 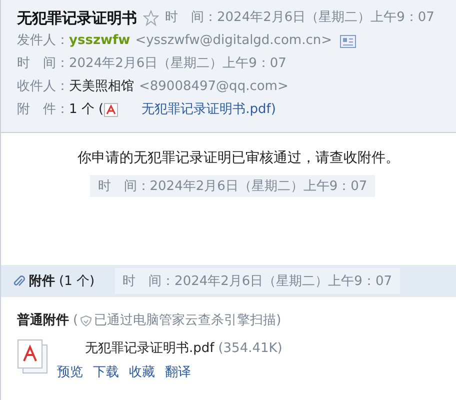 I want to click on subject-title: 无犯罪记录证明书, so click(x=77, y=18).